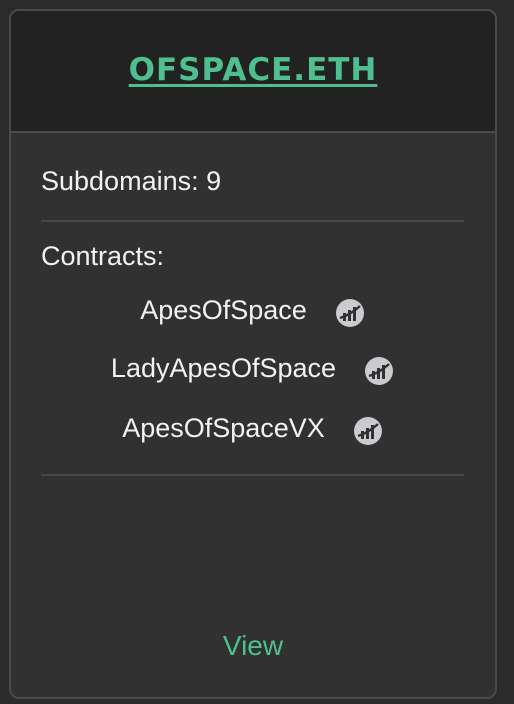 The height and width of the screenshot is (704, 514). I want to click on view-link: View, so click(253, 646).